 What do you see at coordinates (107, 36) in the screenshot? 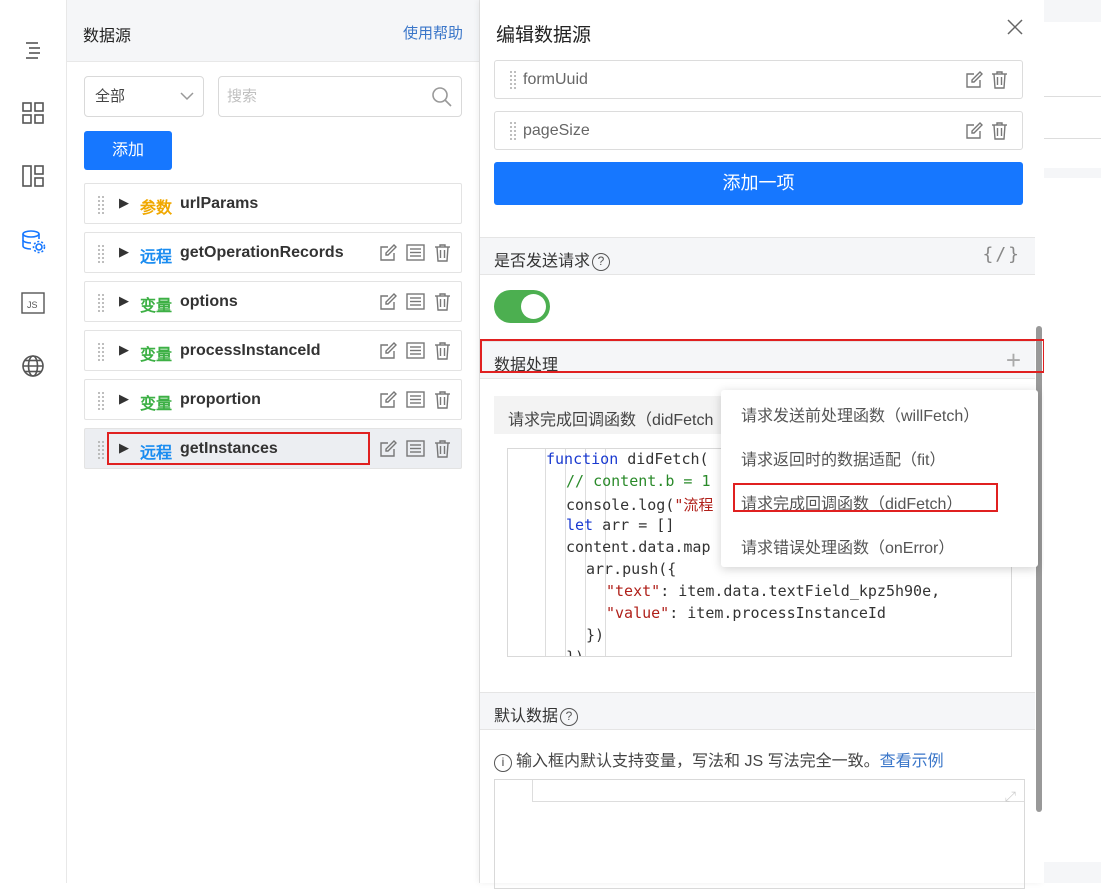
I see `datasource-title: 数据源` at bounding box center [107, 36].